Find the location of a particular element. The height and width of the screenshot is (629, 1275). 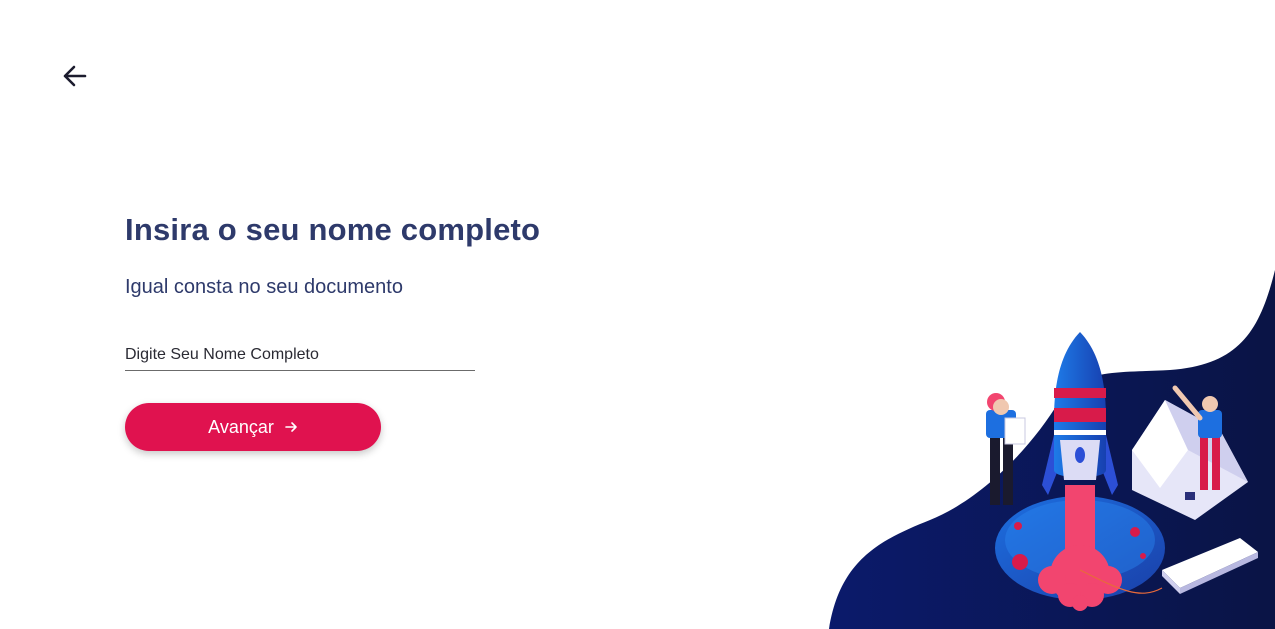

full-name-input is located at coordinates (300, 358).